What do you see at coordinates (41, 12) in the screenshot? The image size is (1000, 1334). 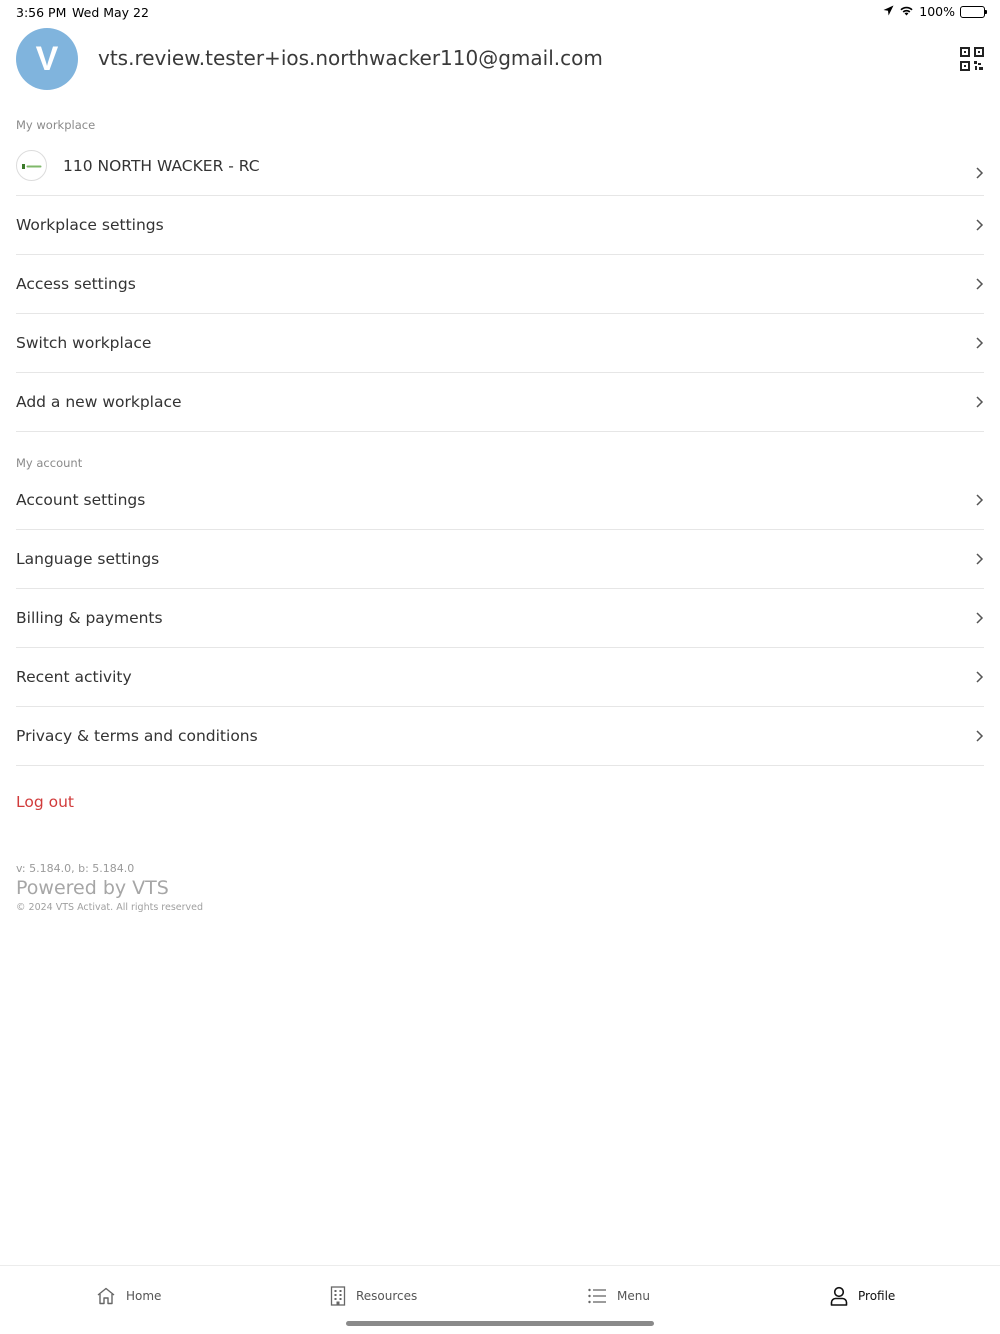 I see `status-time: 3:56 PM` at bounding box center [41, 12].